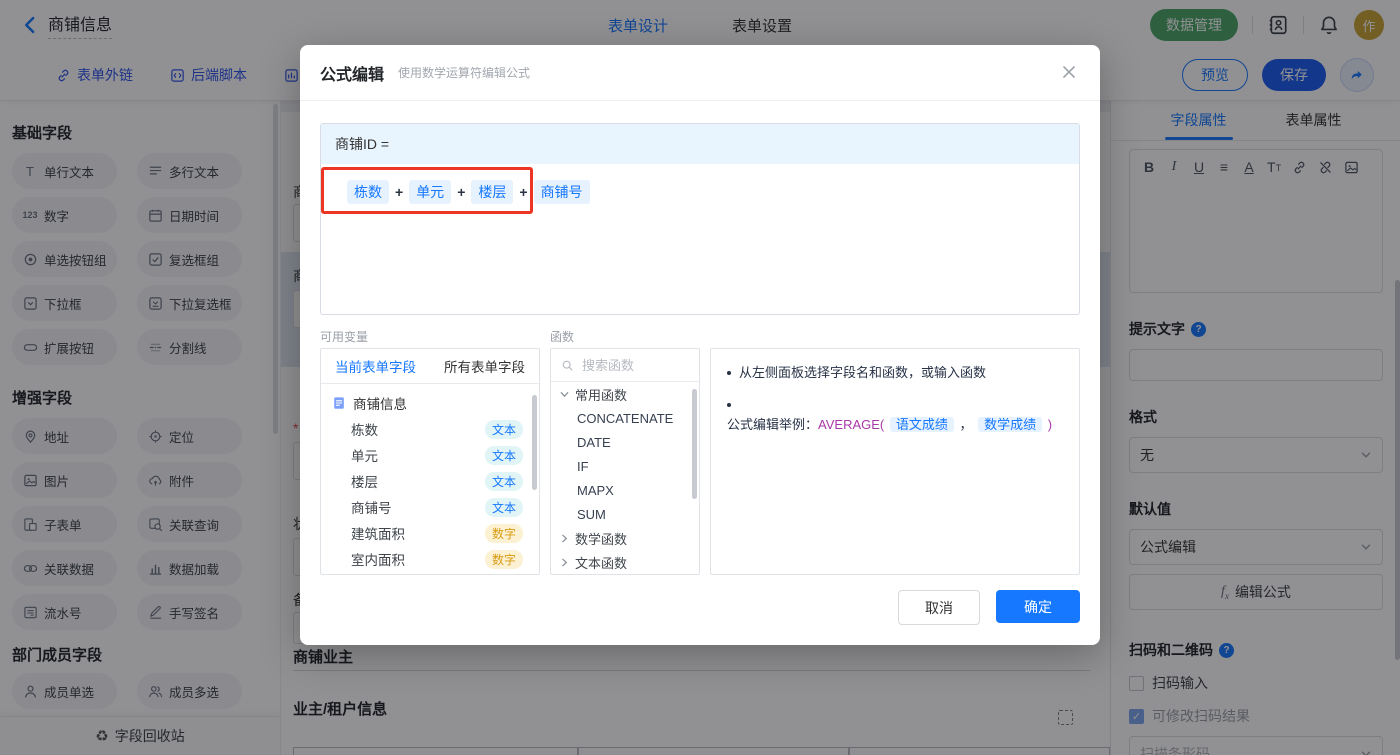 Image resolution: width=1400 pixels, height=755 pixels. What do you see at coordinates (364, 430) in the screenshot?
I see `variable-name: 栋数` at bounding box center [364, 430].